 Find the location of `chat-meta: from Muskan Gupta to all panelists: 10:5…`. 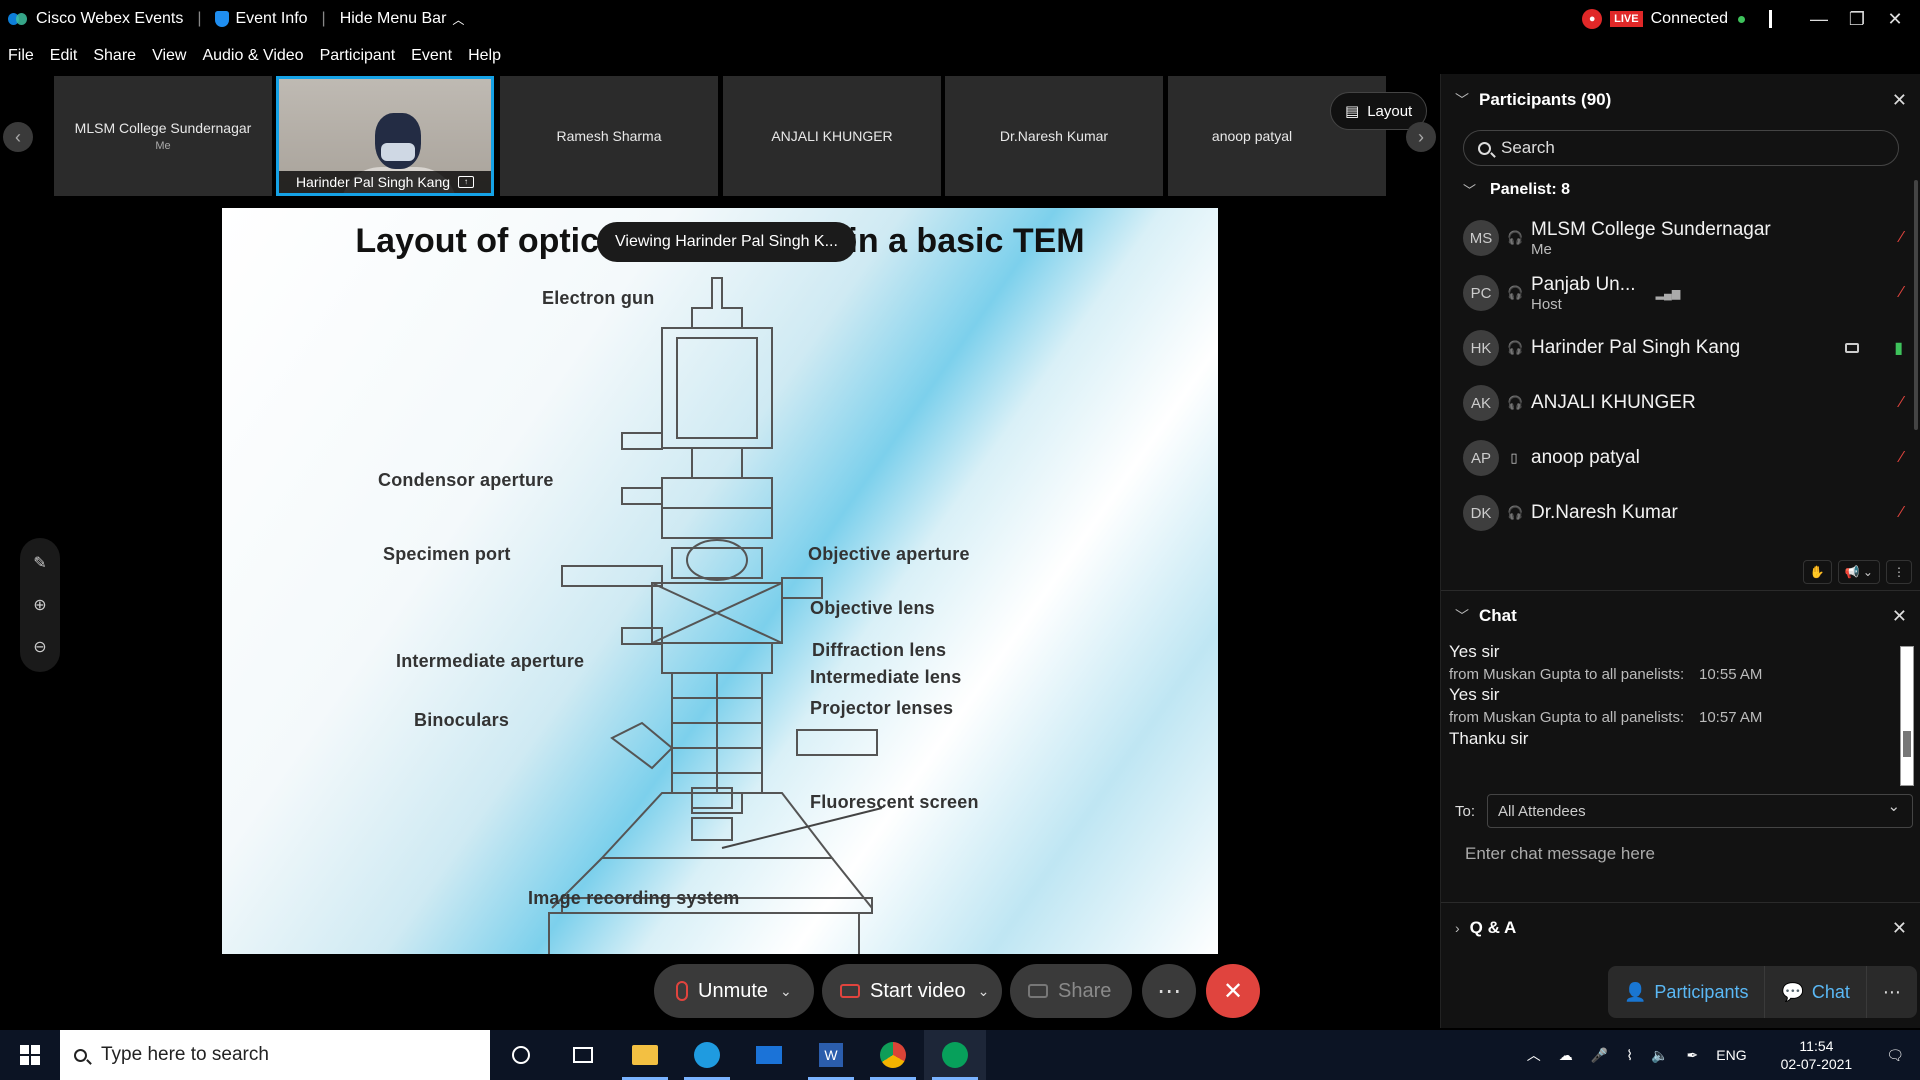

chat-meta: from Muskan Gupta to all panelists: 10:5… is located at coordinates (1605, 674).